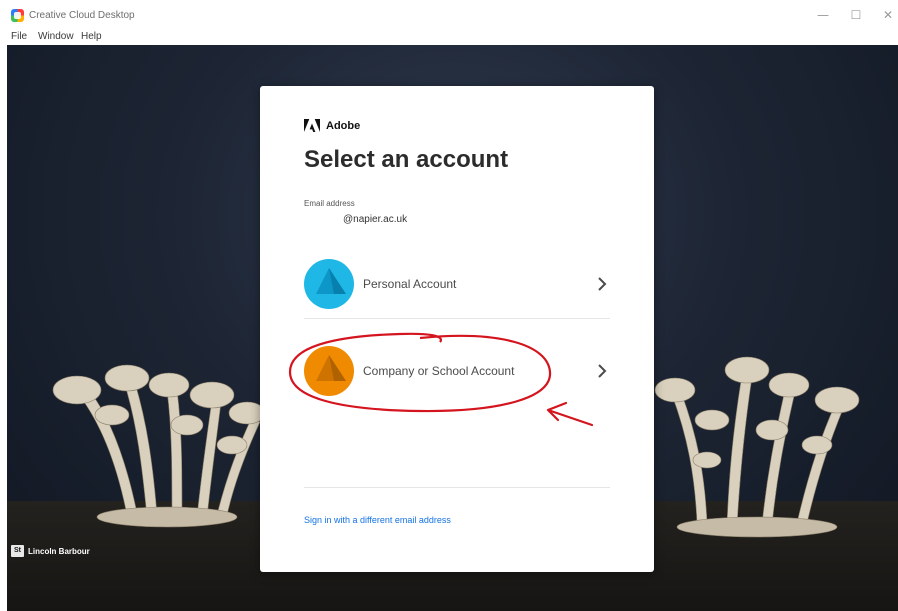 The height and width of the screenshot is (611, 898). What do you see at coordinates (329, 283) in the screenshot?
I see `personal-account-icon` at bounding box center [329, 283].